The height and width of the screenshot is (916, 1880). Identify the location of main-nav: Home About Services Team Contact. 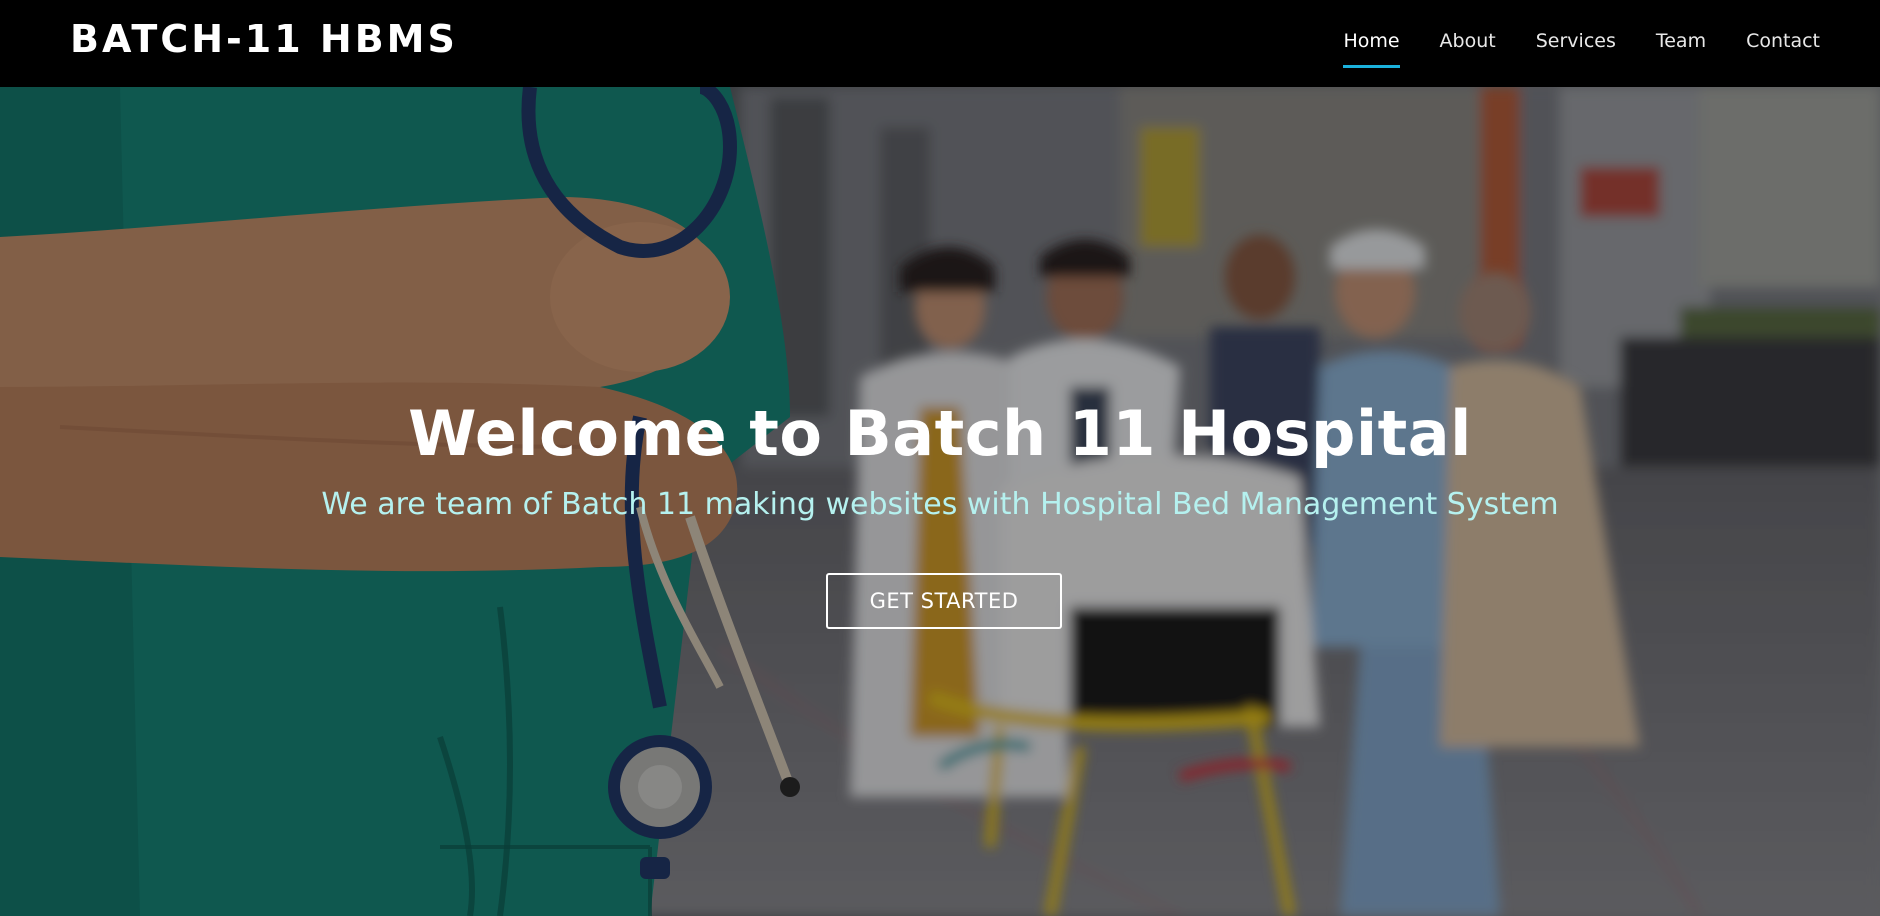
(1561, 46).